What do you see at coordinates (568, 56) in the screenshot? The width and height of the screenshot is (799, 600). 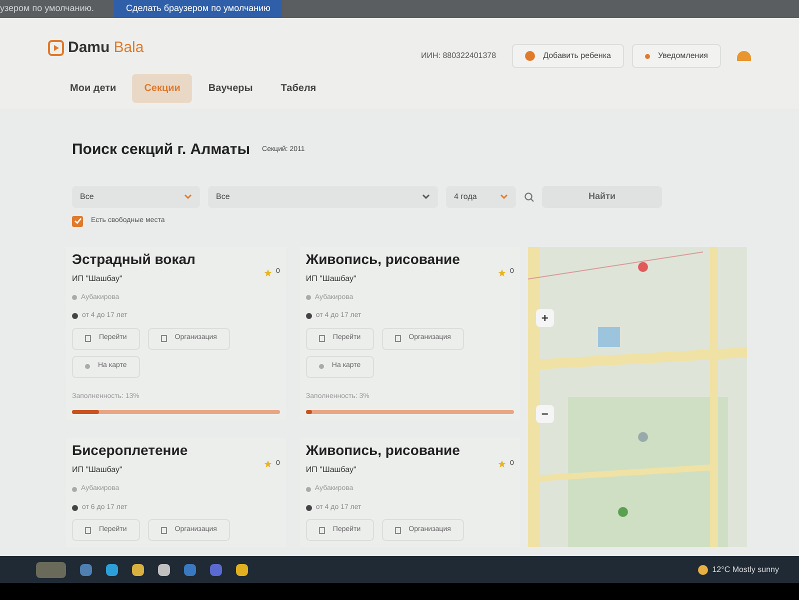 I see `add-child-button: Добавить ребенка` at bounding box center [568, 56].